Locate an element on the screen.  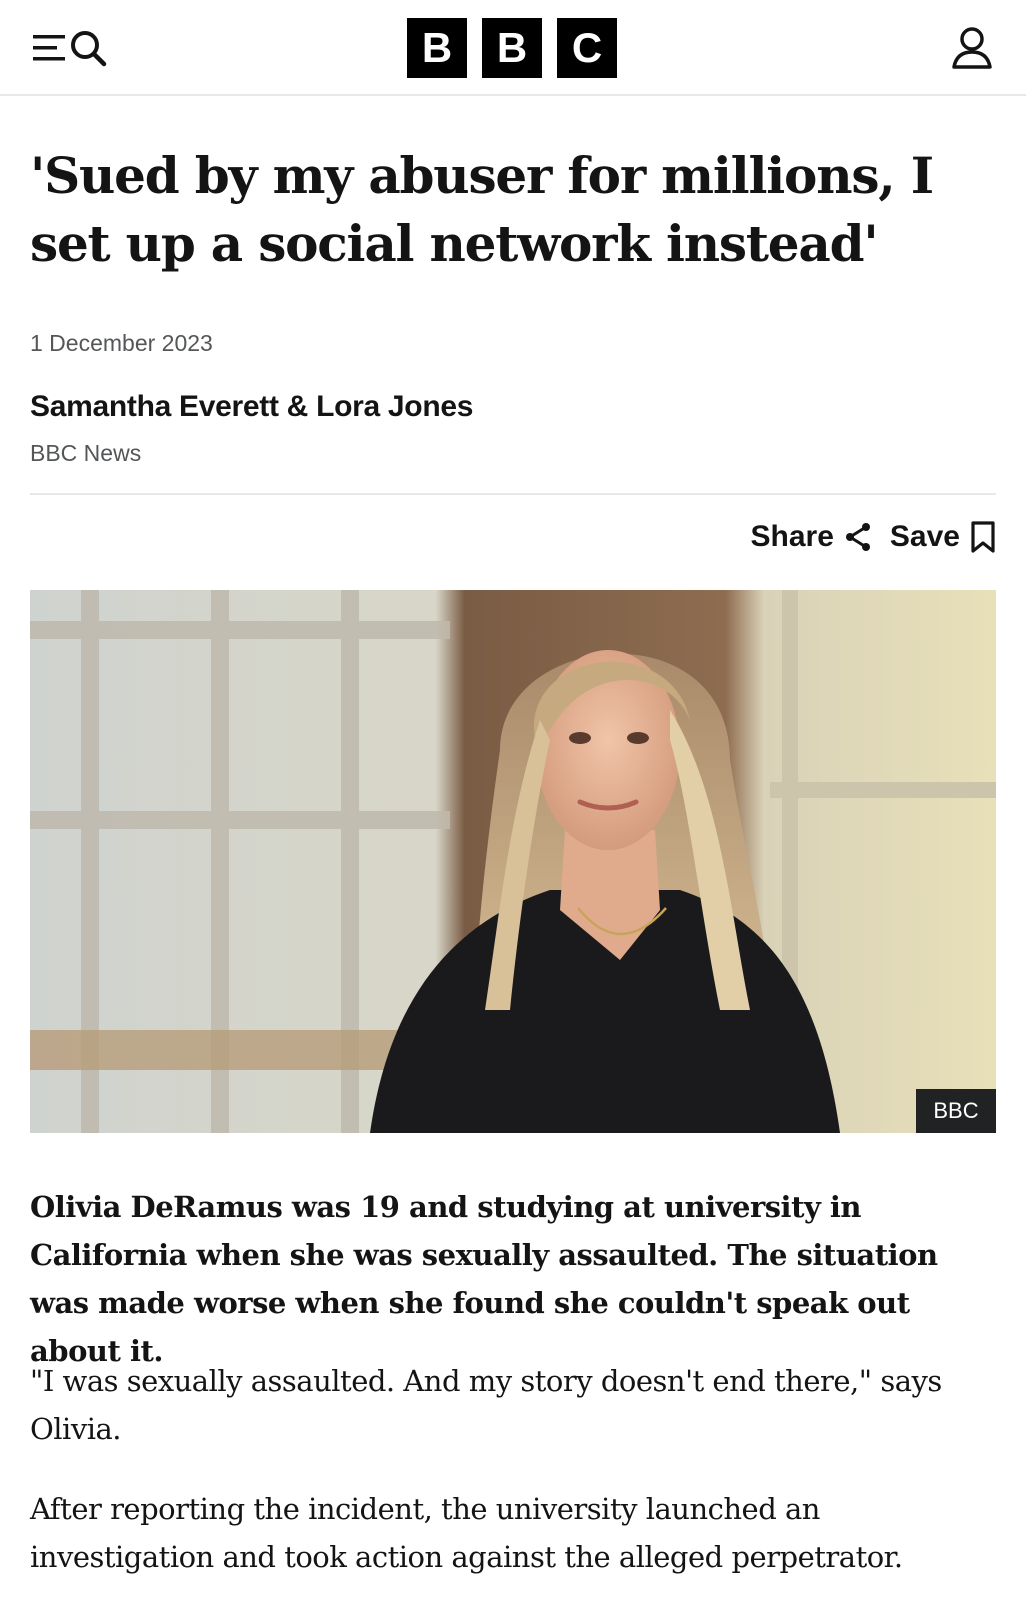
account-icon is located at coordinates (972, 48).